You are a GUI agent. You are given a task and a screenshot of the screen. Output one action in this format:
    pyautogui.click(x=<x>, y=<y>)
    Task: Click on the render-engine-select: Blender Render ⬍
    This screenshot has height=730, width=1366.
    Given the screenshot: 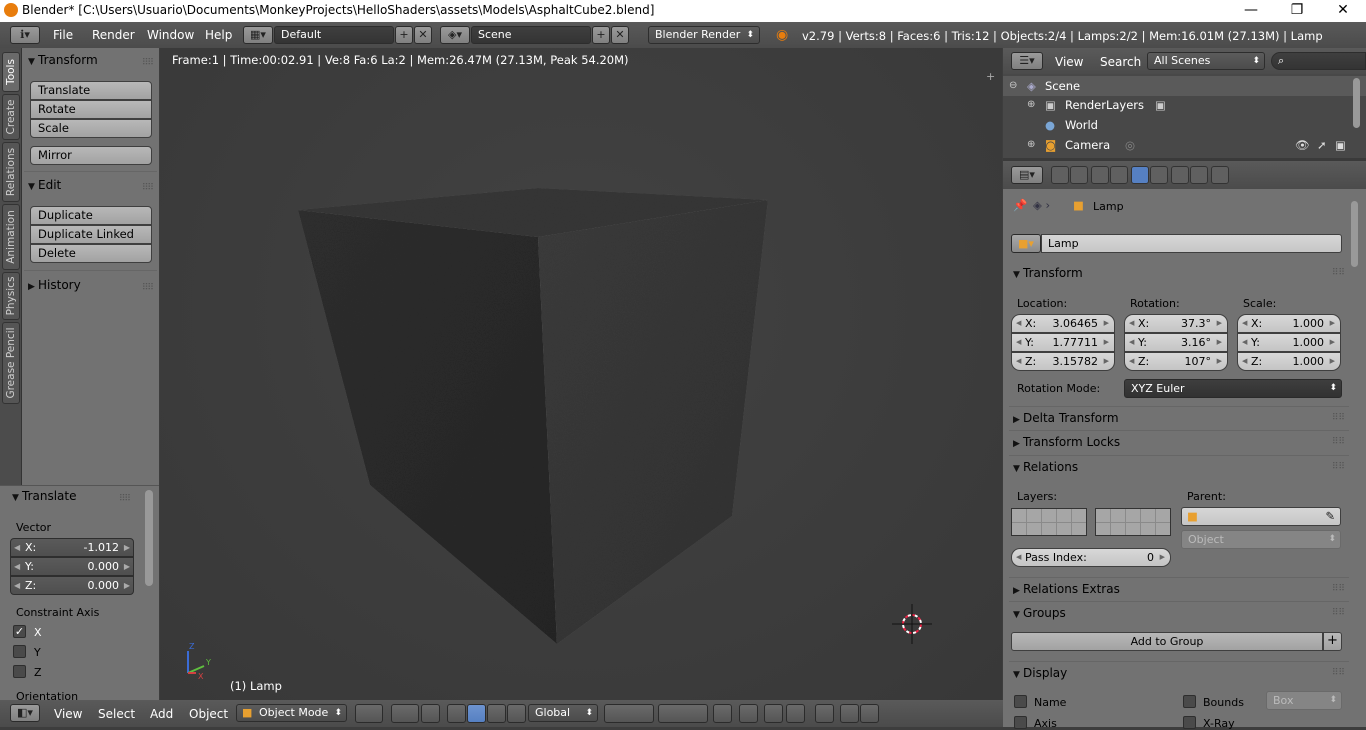 What is the action you would take?
    pyautogui.click(x=704, y=35)
    